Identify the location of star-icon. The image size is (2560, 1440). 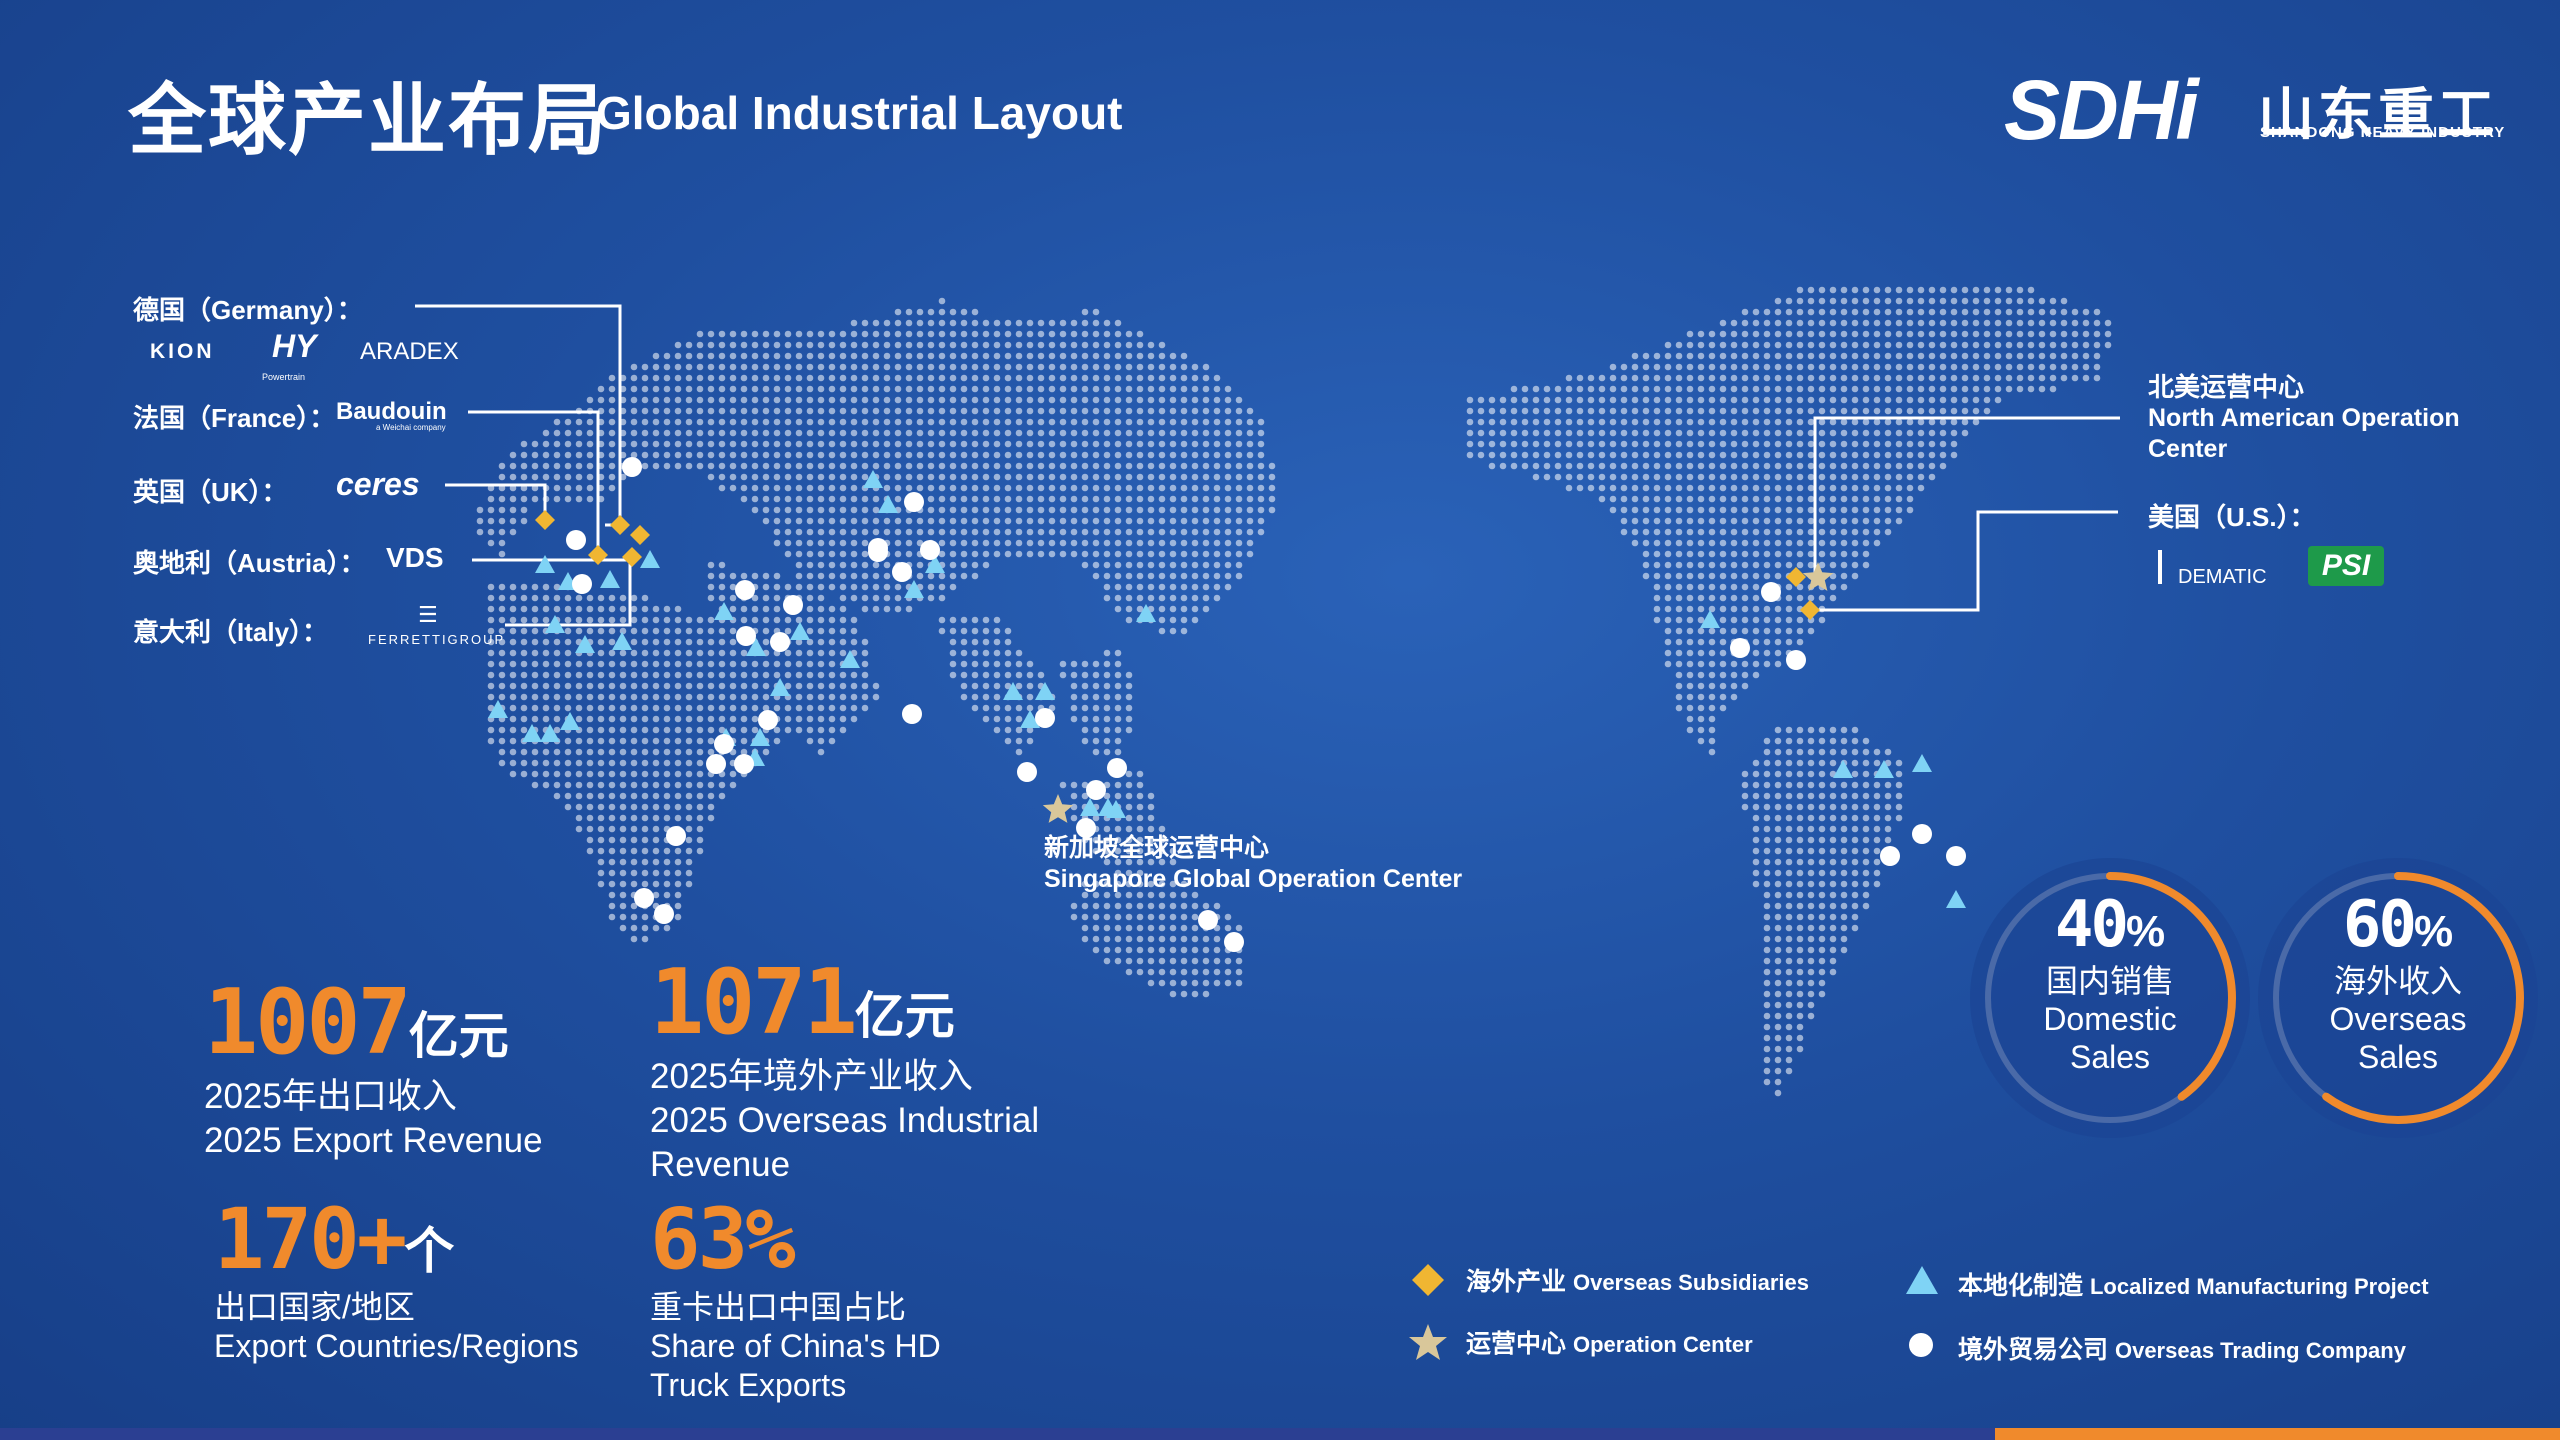
(1428, 1342).